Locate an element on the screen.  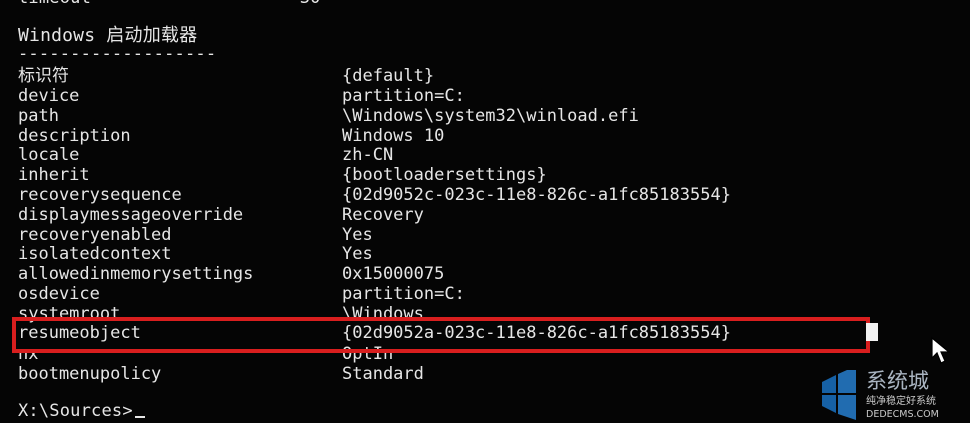
section-title: Windows 启动加载器 is located at coordinates (108, 35).